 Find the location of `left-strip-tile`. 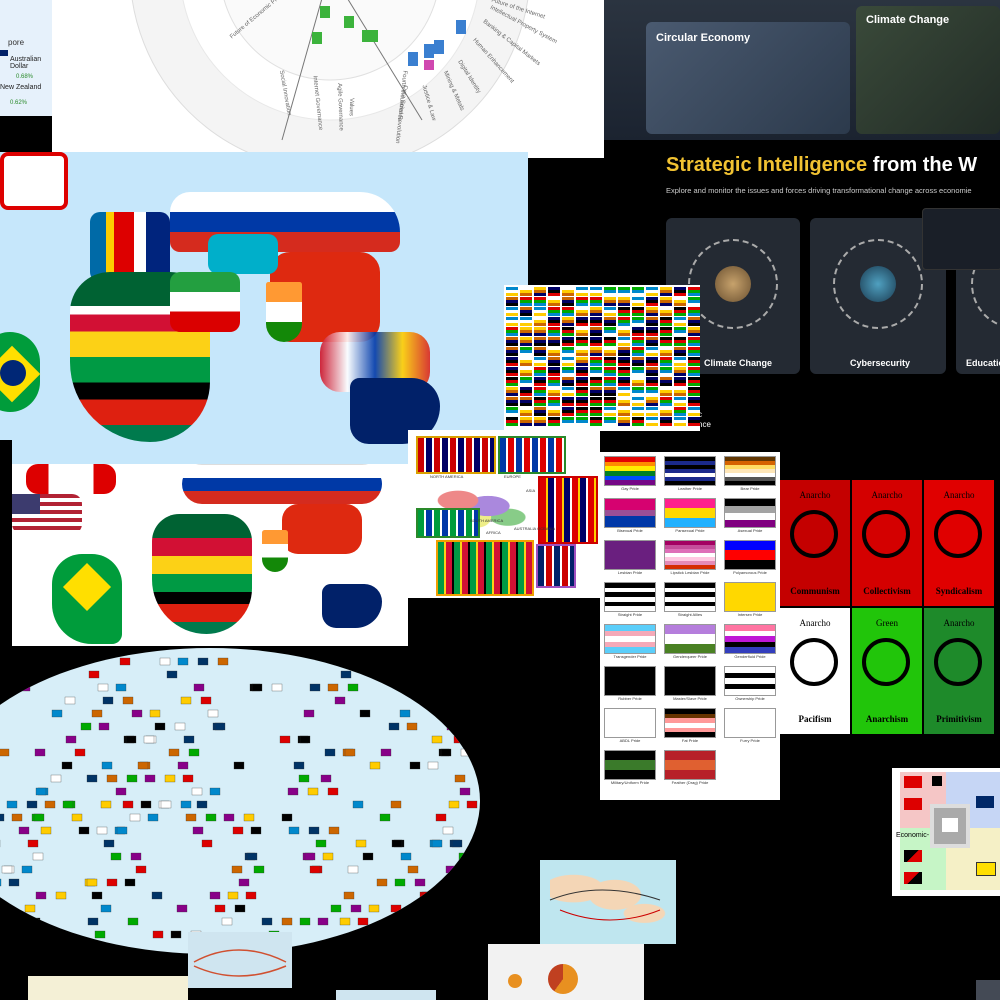

left-strip-tile is located at coordinates (6, 532).